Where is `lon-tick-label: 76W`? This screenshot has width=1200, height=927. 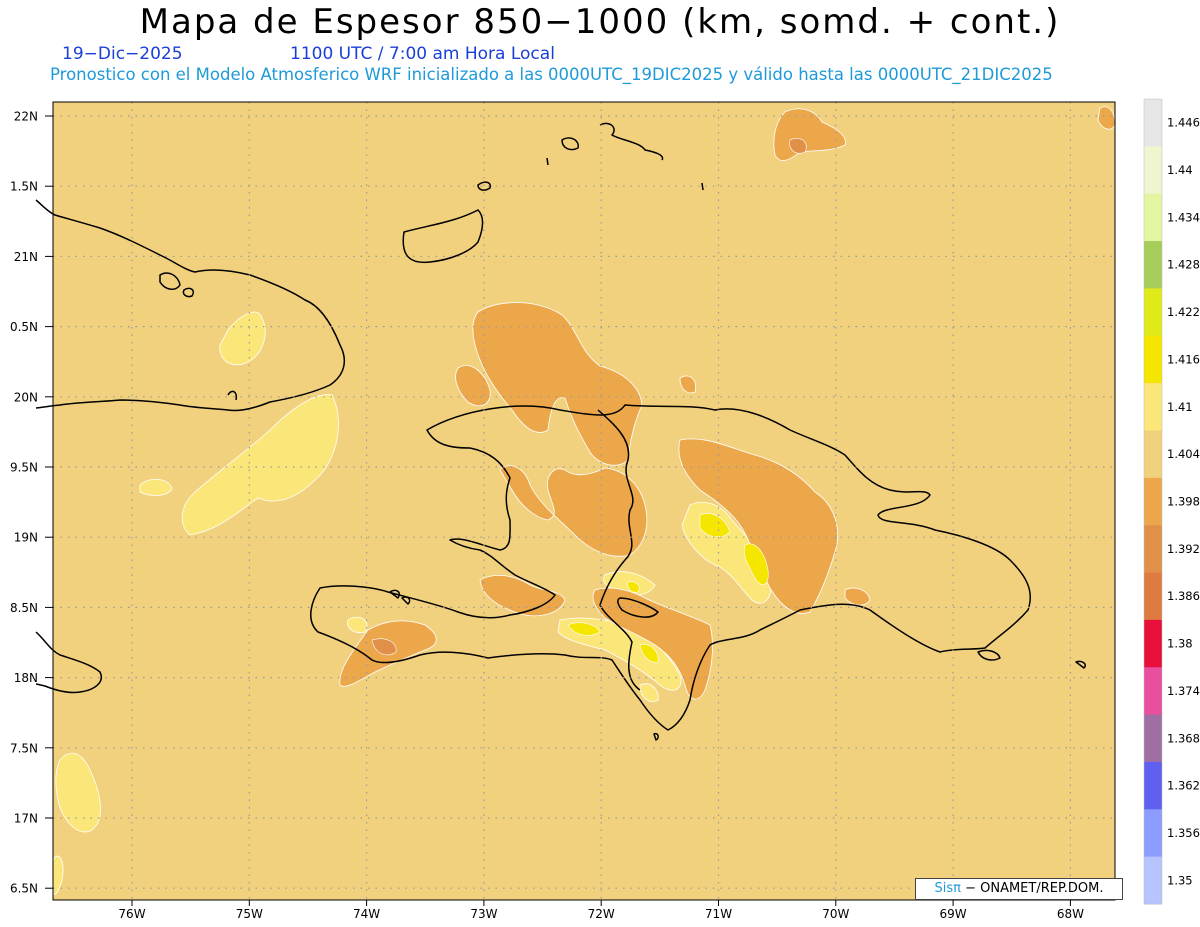 lon-tick-label: 76W is located at coordinates (131, 914).